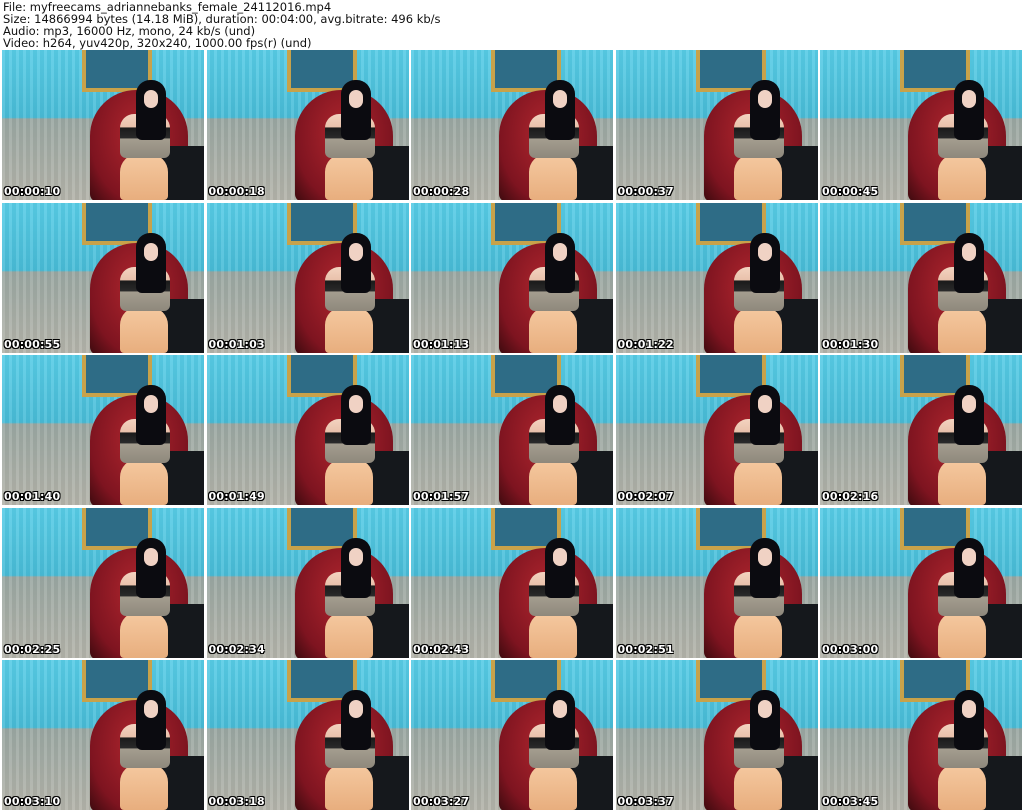 This screenshot has width=1024, height=811. I want to click on thumbnail-timestamp: 00:01:49, so click(236, 496).